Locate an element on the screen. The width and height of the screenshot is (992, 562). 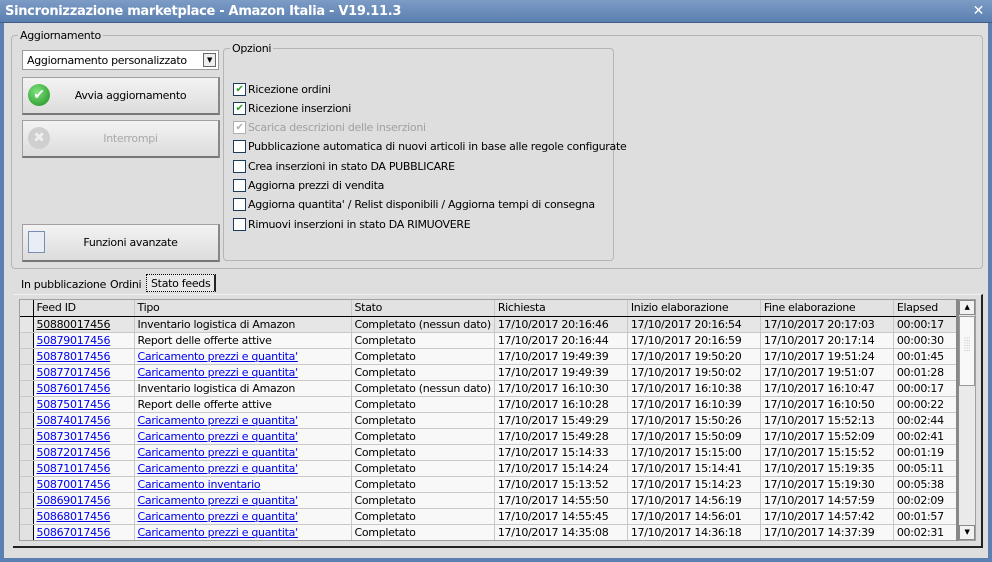
scroll-up-icon: ▲ is located at coordinates (967, 307).